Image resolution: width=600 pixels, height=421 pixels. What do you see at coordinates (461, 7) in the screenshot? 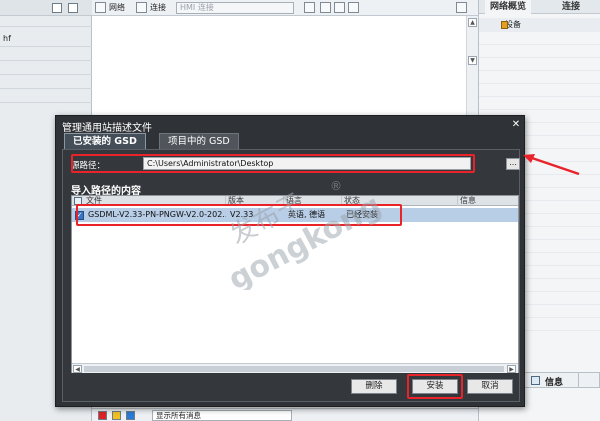
I see `panel-toggle-icon` at bounding box center [461, 7].